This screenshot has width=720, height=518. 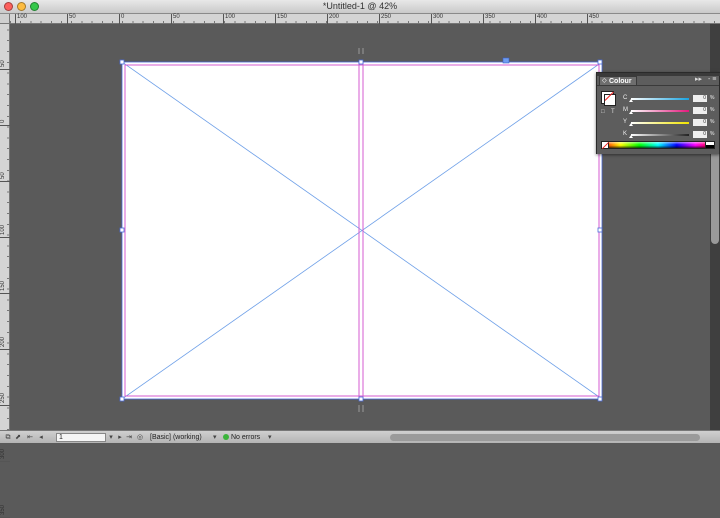 What do you see at coordinates (81, 437) in the screenshot?
I see `page-number-field: 1` at bounding box center [81, 437].